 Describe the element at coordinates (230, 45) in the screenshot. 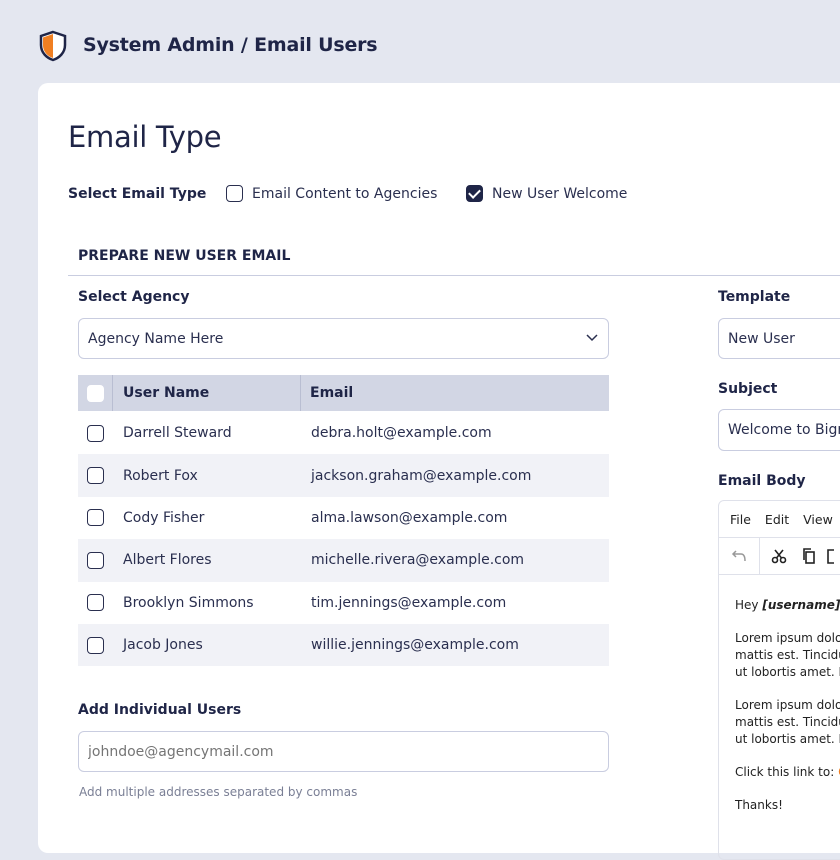

I see `page-breadcrumb: System Admin / Email Users` at that location.